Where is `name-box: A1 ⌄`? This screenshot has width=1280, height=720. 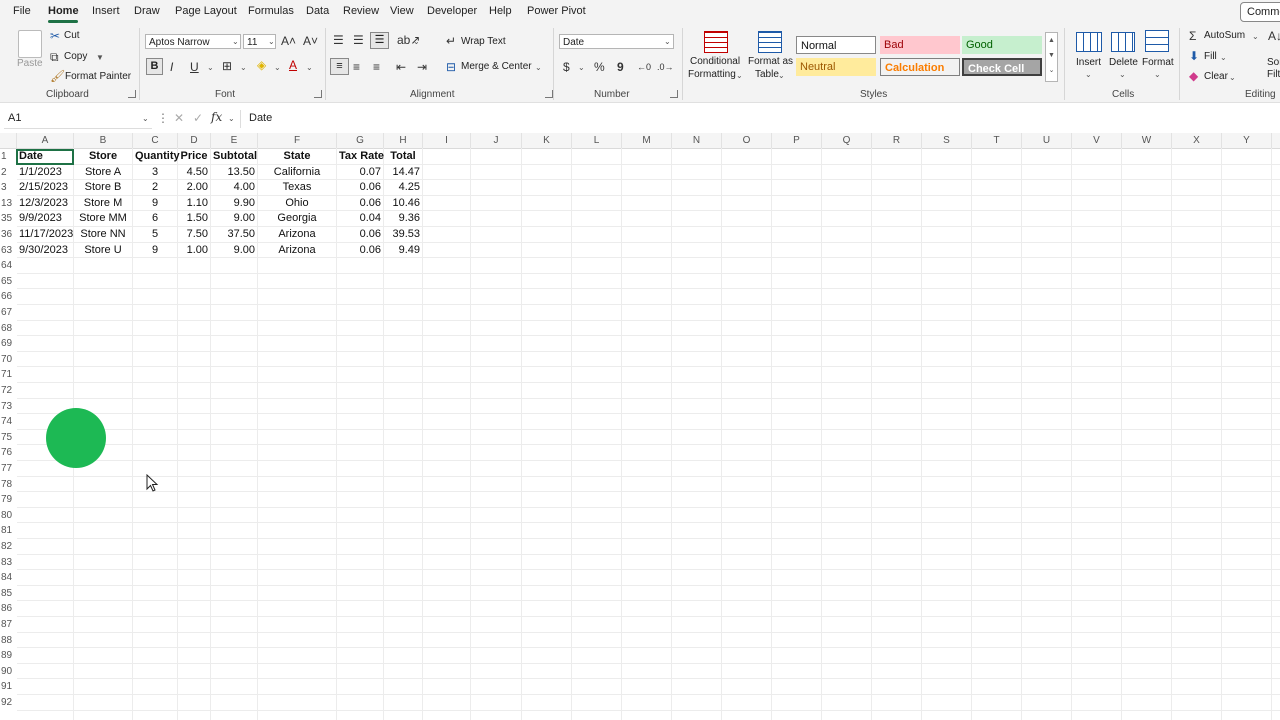
name-box: A1 ⌄ is located at coordinates (78, 119).